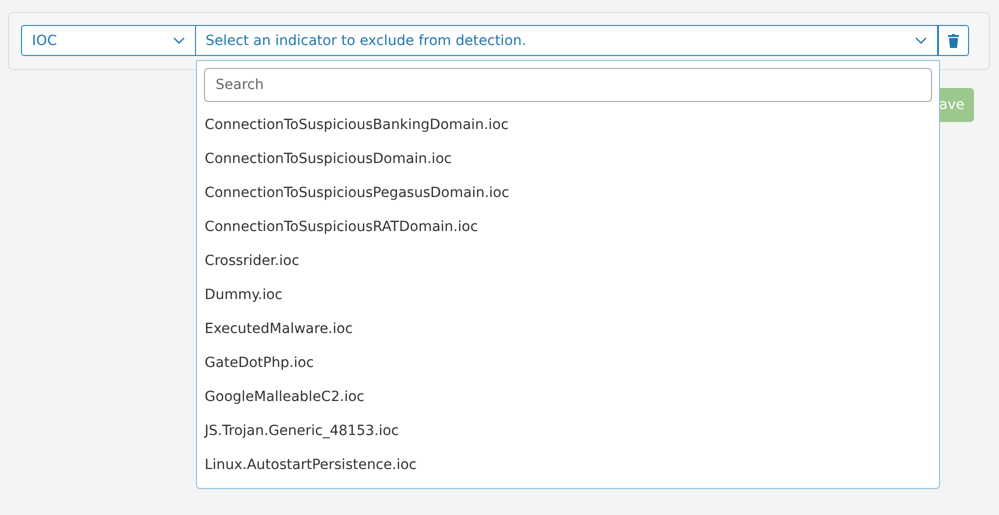 This screenshot has height=515, width=999. What do you see at coordinates (568, 329) in the screenshot?
I see `dropdown-option: ExecutedMalware.ioc` at bounding box center [568, 329].